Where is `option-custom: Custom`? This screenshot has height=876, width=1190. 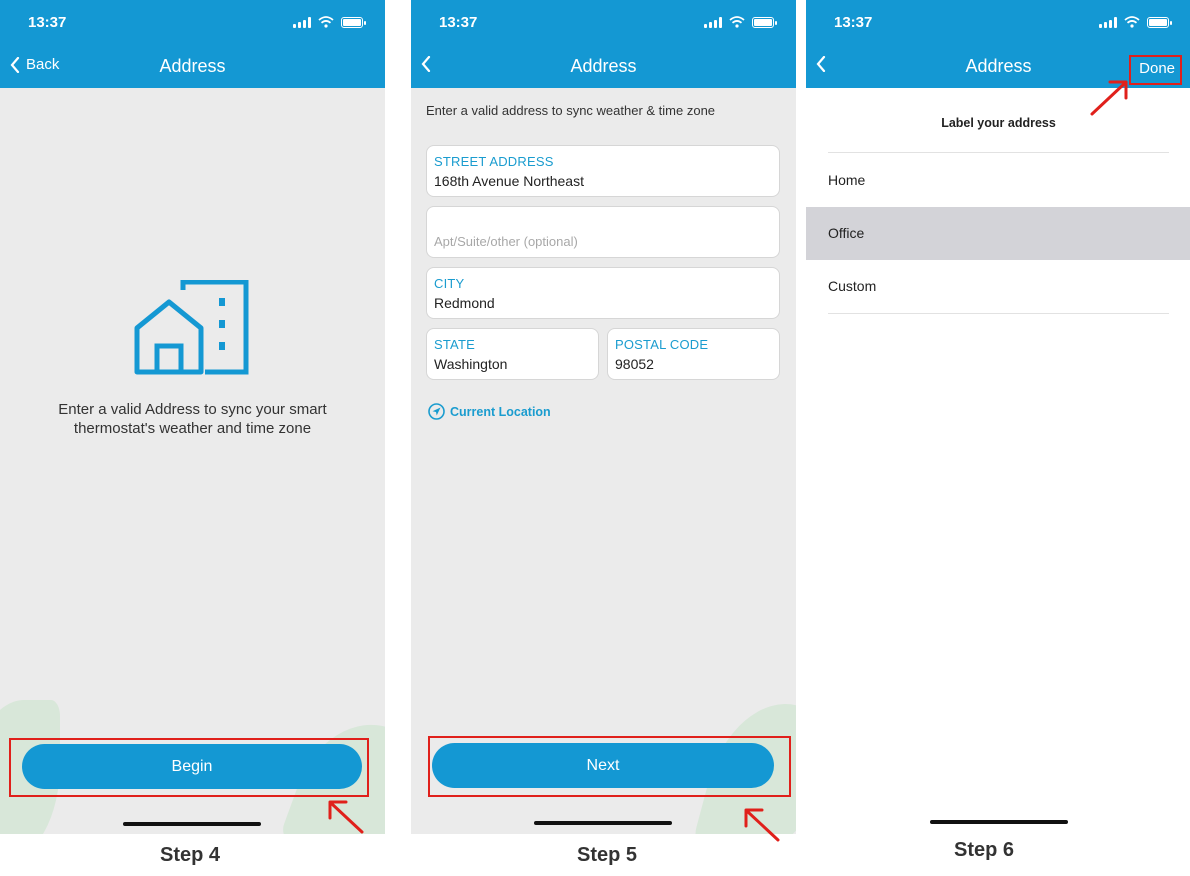
option-custom: Custom is located at coordinates (998, 286).